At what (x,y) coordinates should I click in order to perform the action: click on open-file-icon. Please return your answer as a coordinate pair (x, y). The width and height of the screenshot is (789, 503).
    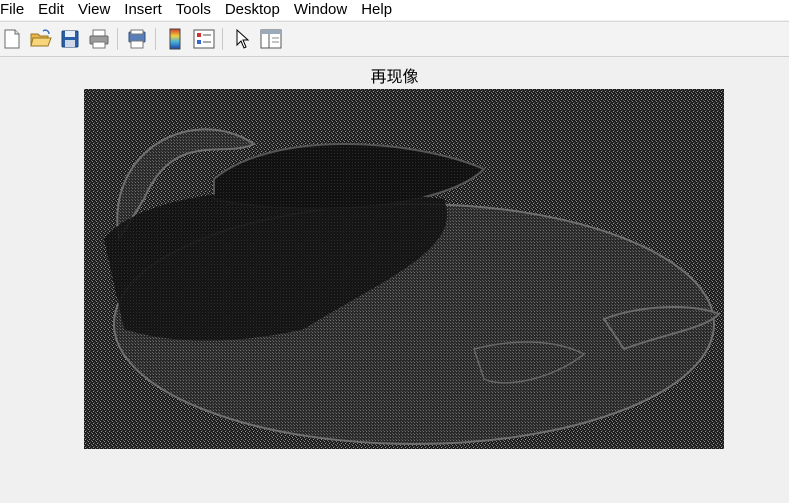
    Looking at the image, I should click on (41, 38).